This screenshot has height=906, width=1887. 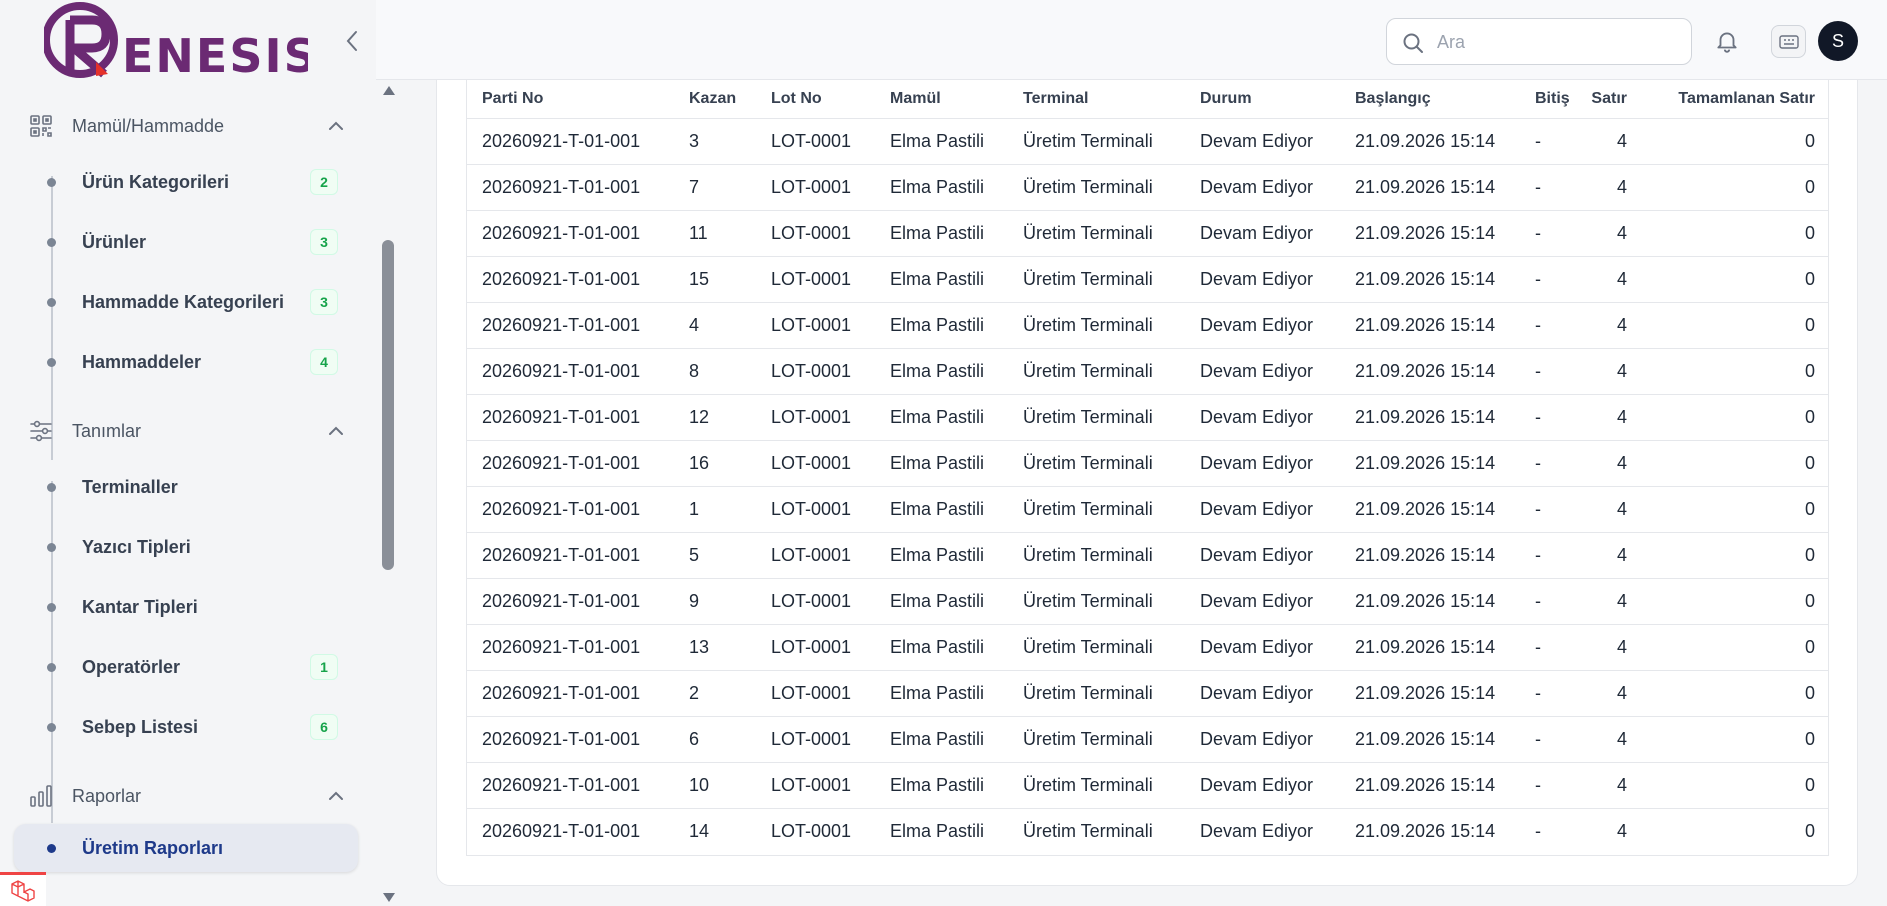 What do you see at coordinates (1262, 99) in the screenshot?
I see `column-header: Durum` at bounding box center [1262, 99].